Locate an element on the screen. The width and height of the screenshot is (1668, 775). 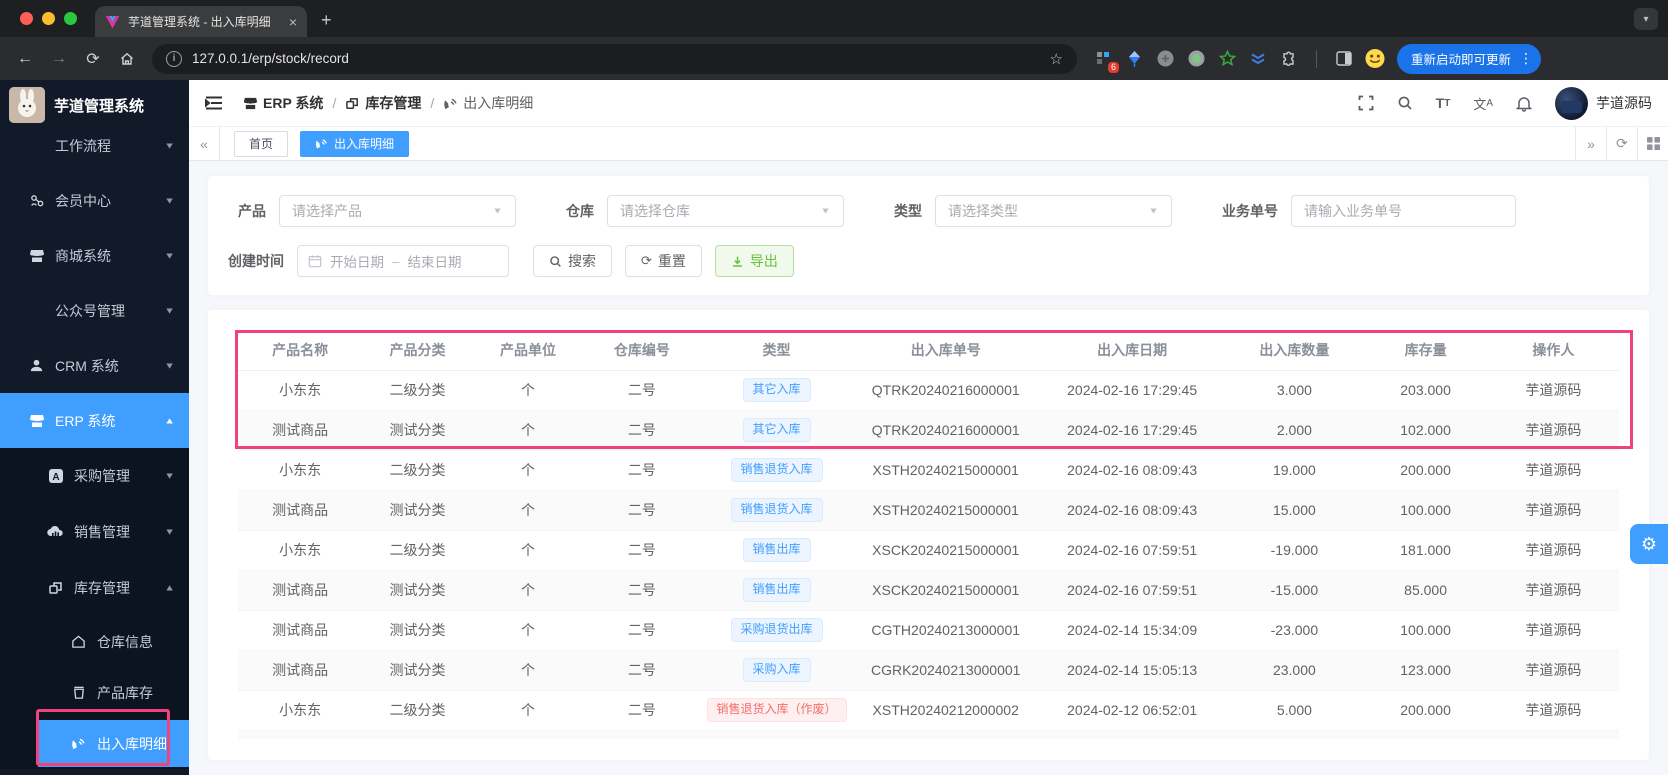
tags-scroll-left-icon: « is located at coordinates (204, 143).